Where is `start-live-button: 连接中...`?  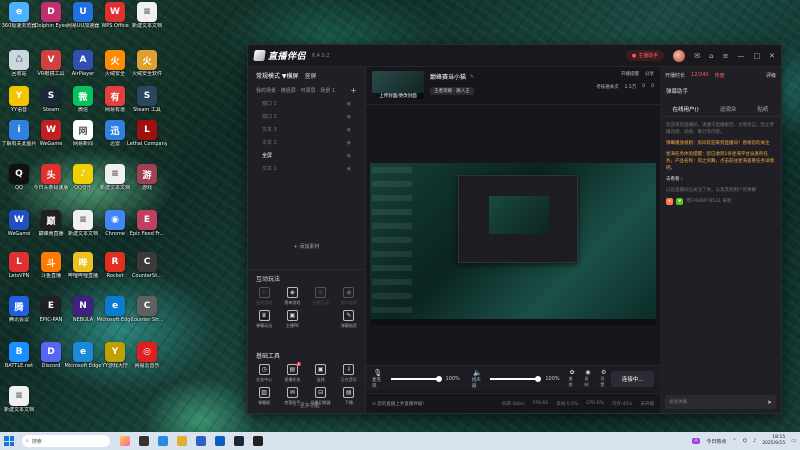
start-live-button: 连接中... is located at coordinates (632, 378).